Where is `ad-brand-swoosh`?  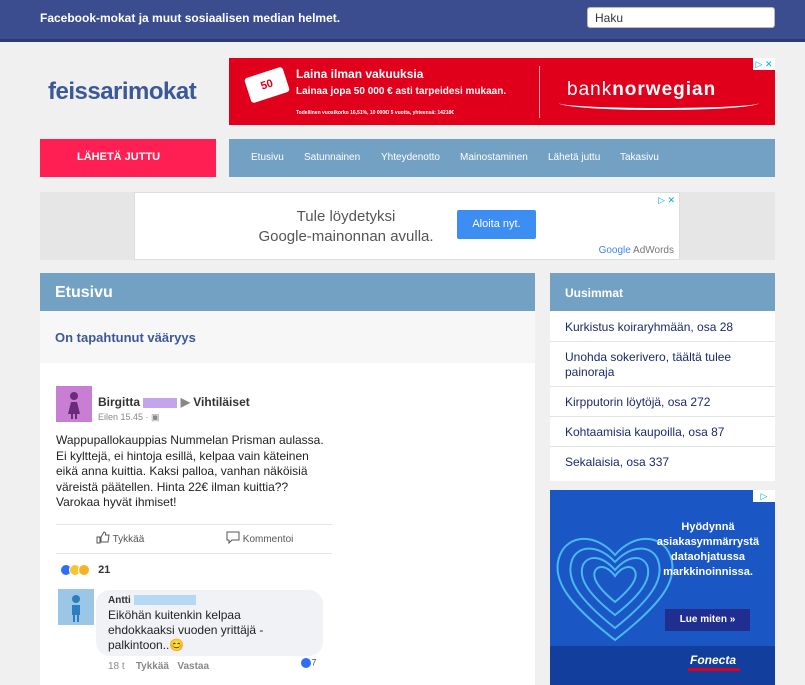
ad-brand-swoosh is located at coordinates (659, 103).